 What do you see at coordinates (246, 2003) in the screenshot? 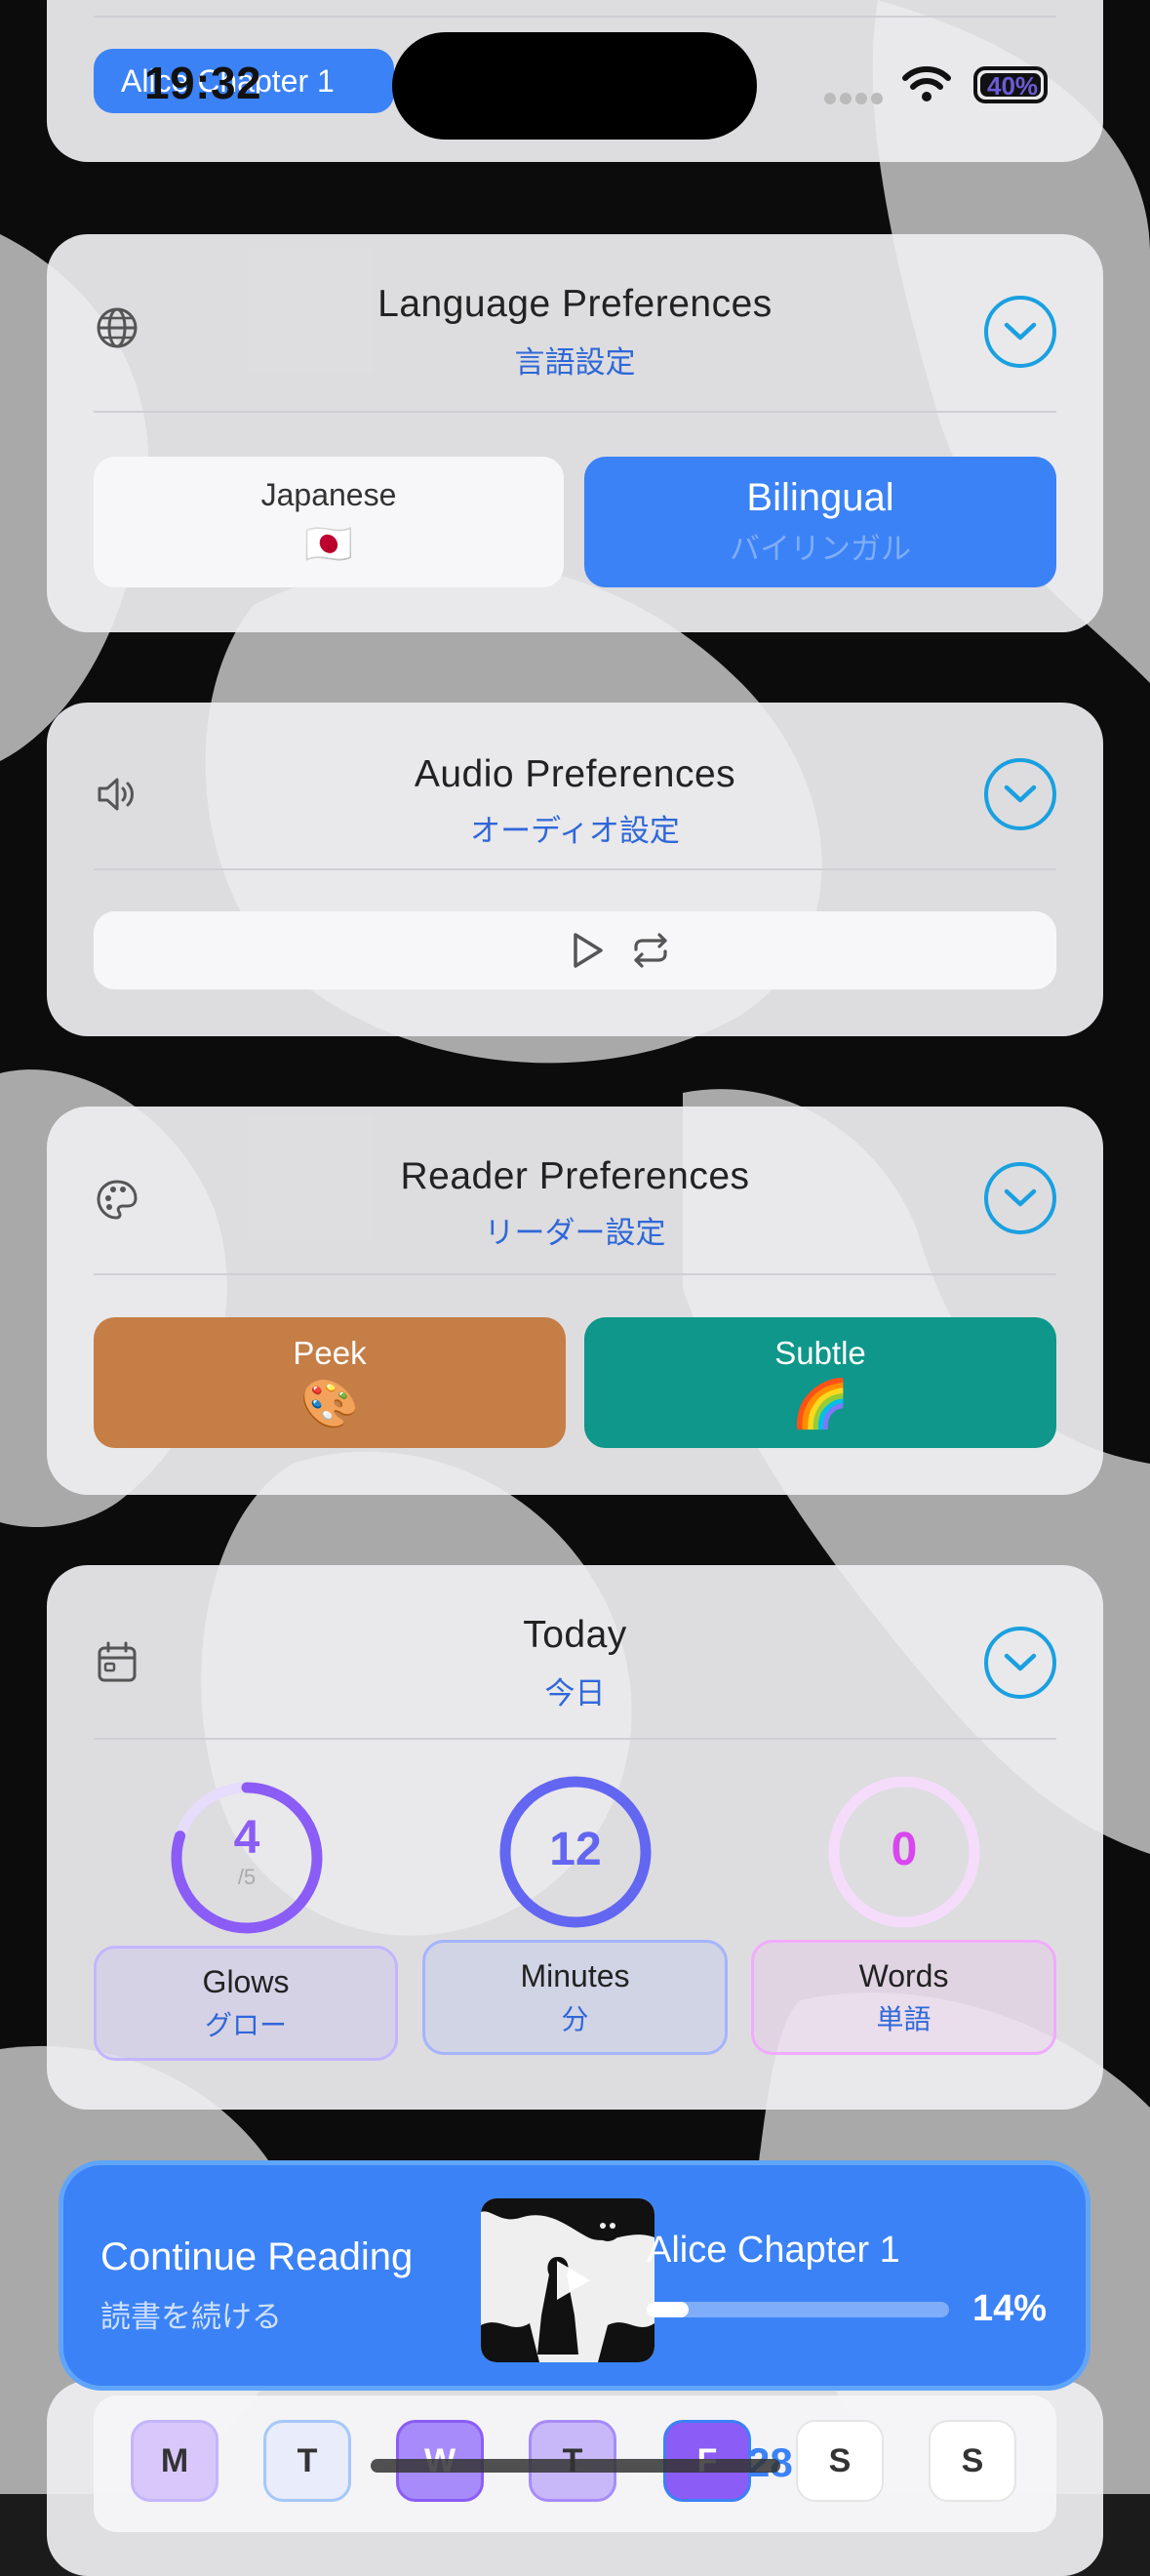
I see `glows-stat: Glows グロー` at bounding box center [246, 2003].